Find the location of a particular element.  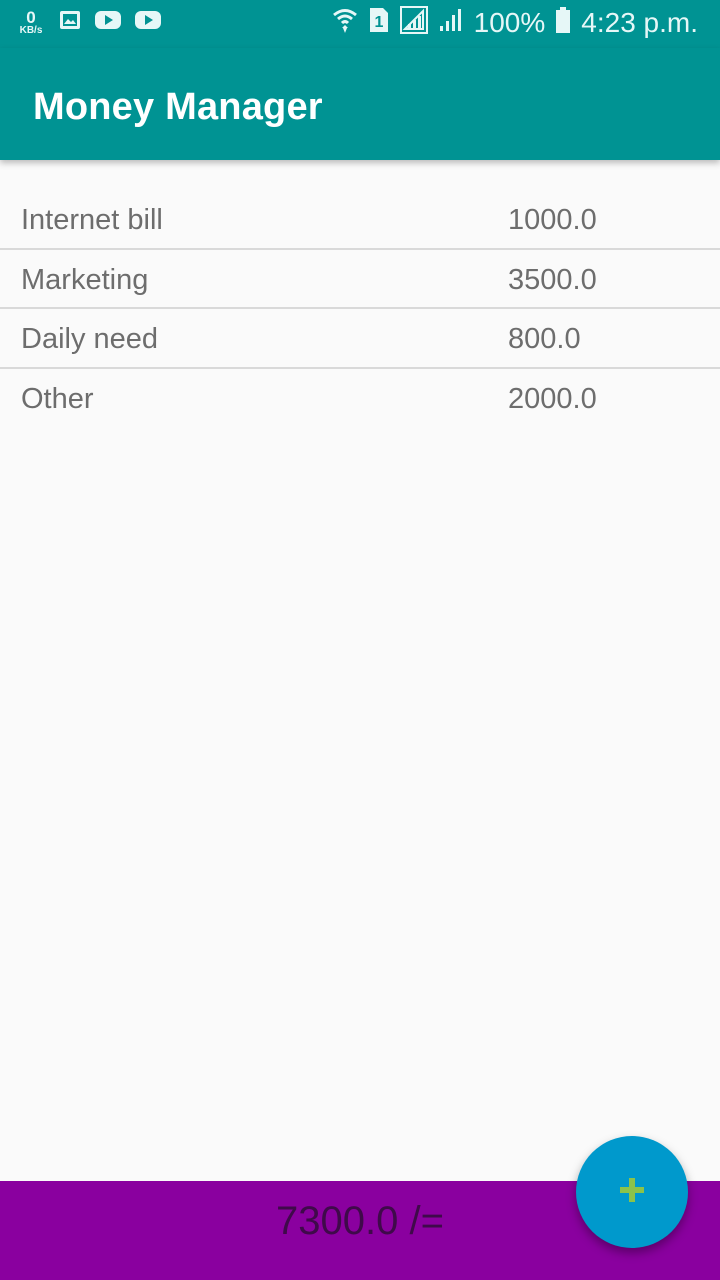

status-left-group: 0 KB/s is located at coordinates (89, 22).